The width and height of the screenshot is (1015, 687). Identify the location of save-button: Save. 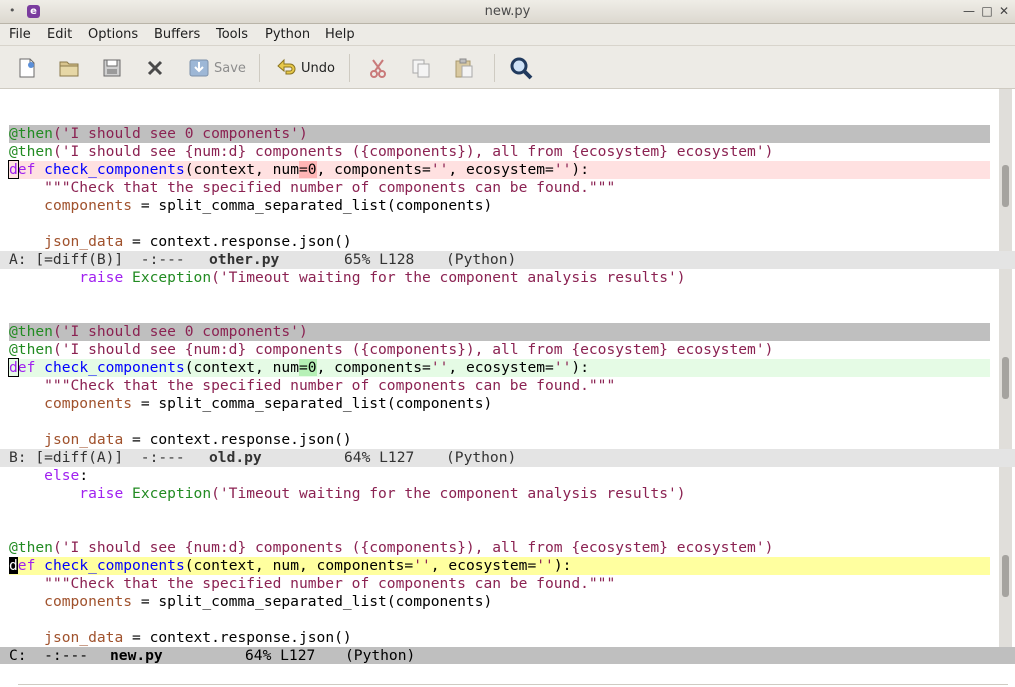
(217, 68).